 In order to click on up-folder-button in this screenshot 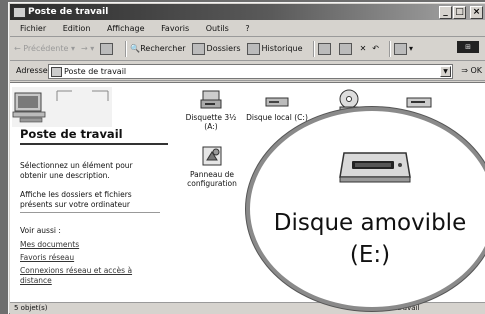, I will do `click(107, 49)`.